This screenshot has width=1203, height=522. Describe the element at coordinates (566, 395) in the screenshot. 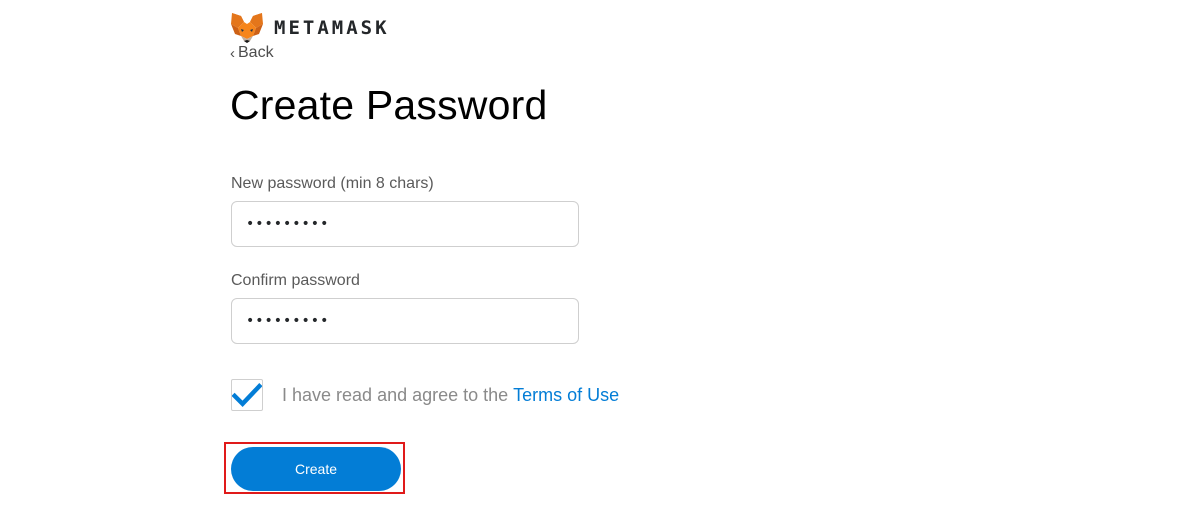

I see `terms-of-use-link: Terms of Use` at that location.